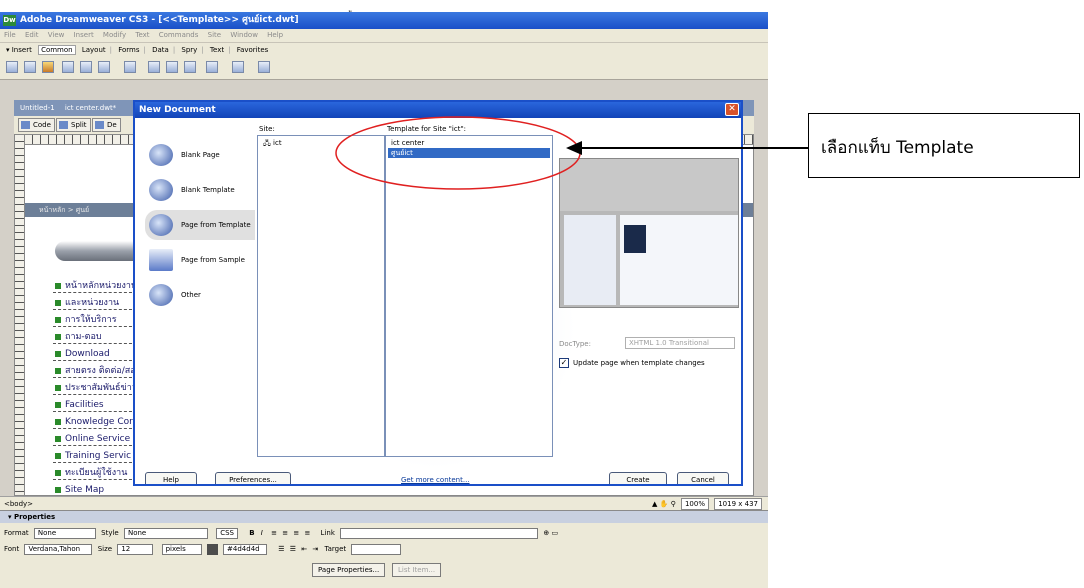 The image size is (1084, 588). I want to click on callout-box: เลือกแท็บ Template, so click(944, 145).